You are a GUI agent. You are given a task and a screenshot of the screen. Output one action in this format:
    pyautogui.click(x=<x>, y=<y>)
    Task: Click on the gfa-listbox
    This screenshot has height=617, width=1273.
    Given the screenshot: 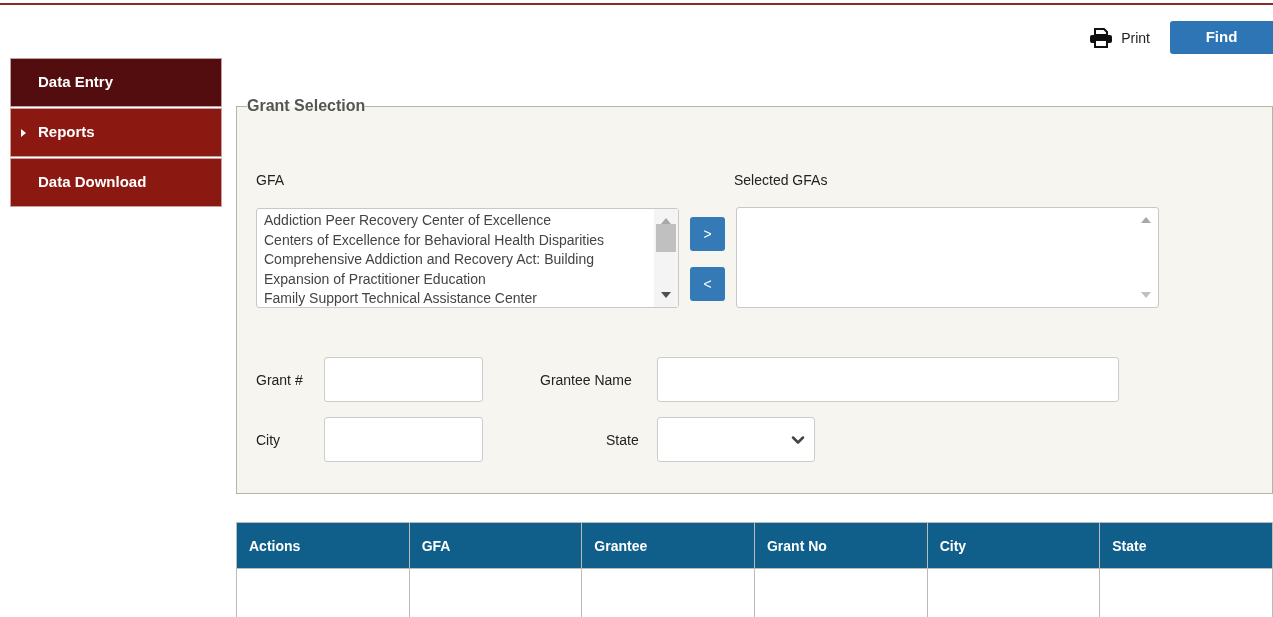 What is the action you would take?
    pyautogui.click(x=467, y=258)
    